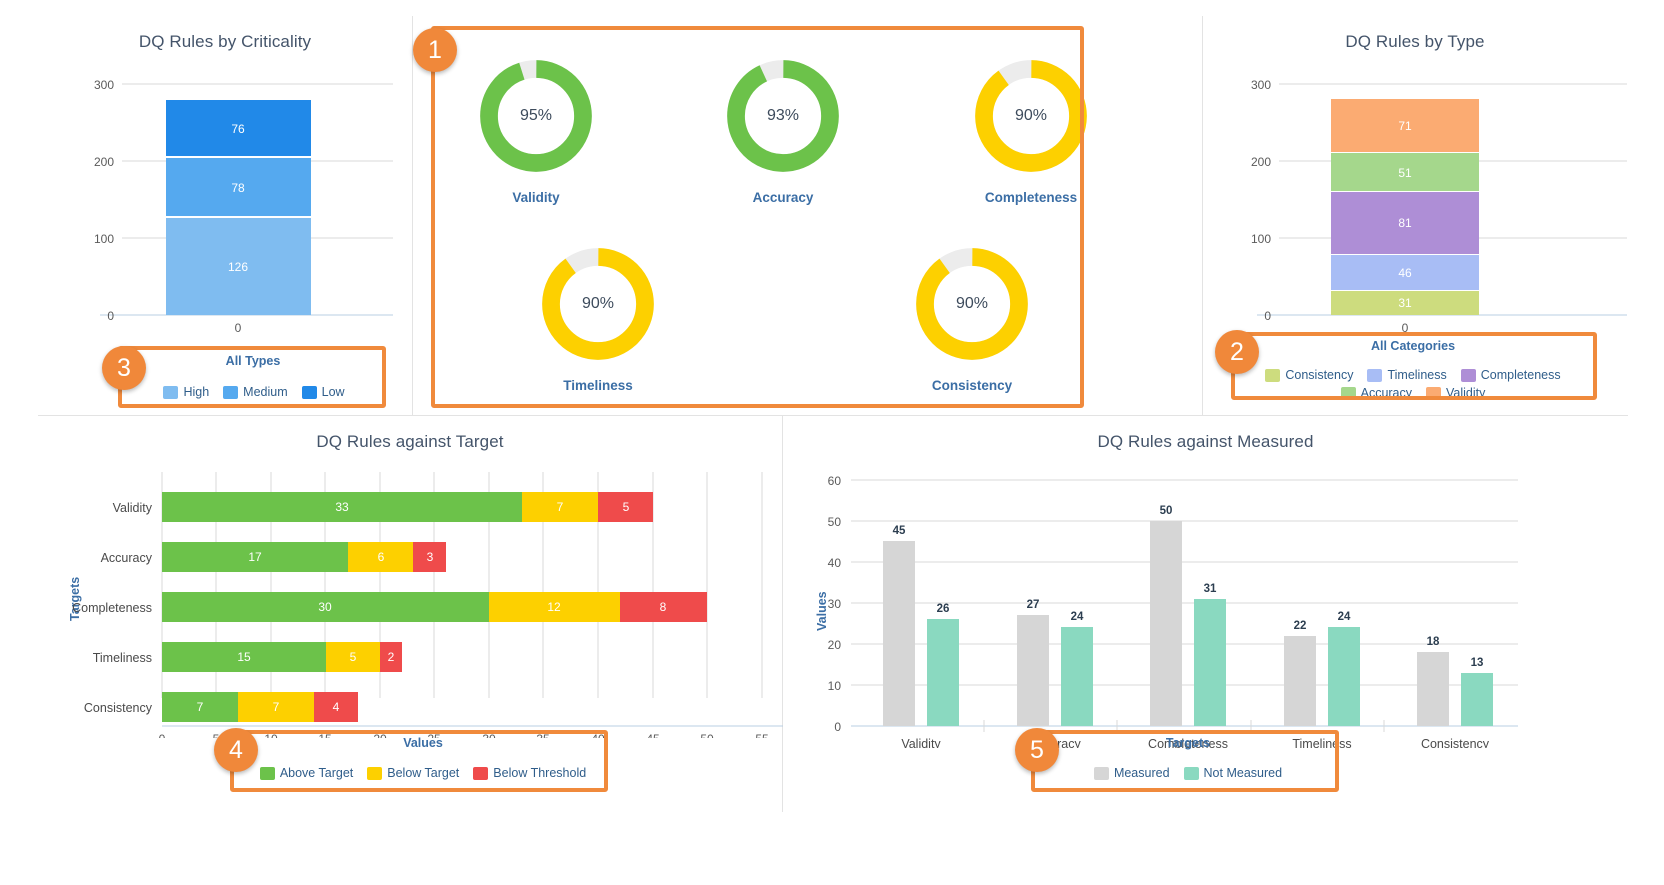  What do you see at coordinates (972, 317) in the screenshot?
I see `scorecard-consistency: 90% Consistency` at bounding box center [972, 317].